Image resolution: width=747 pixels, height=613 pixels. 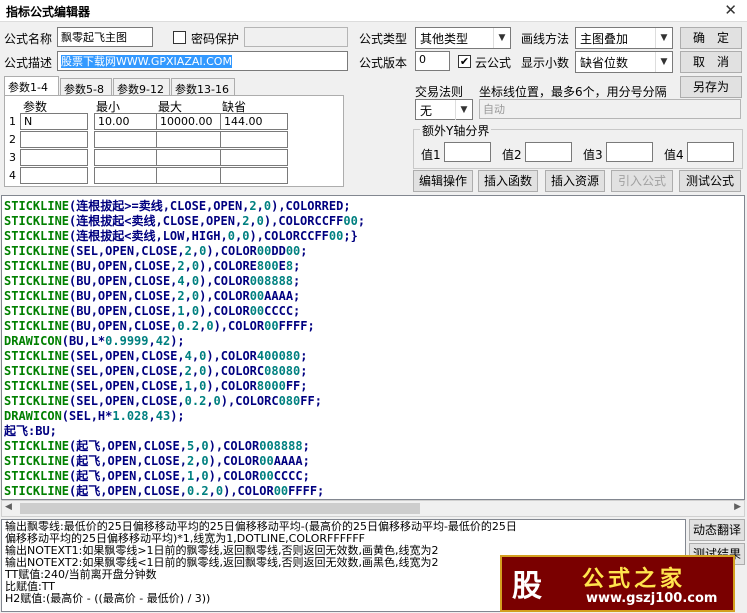 What do you see at coordinates (711, 62) in the screenshot?
I see `cancel-button: 取 消` at bounding box center [711, 62].